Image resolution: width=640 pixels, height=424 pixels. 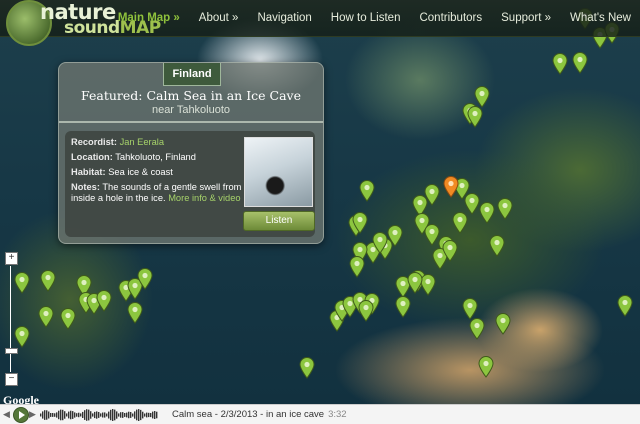 What do you see at coordinates (92, 157) in the screenshot?
I see `location-label: Location:` at bounding box center [92, 157].